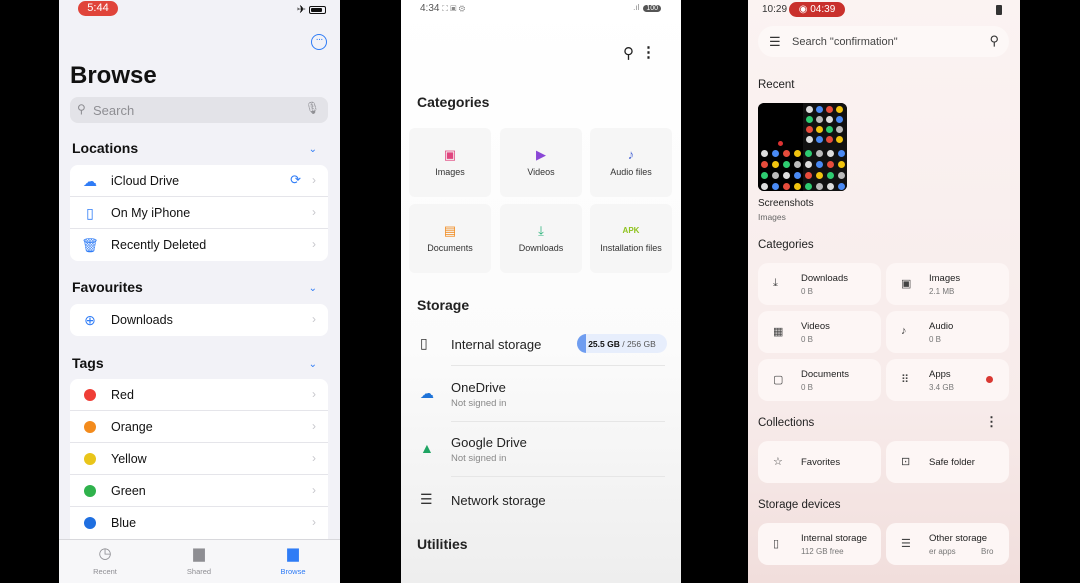 Image resolution: width=1080 pixels, height=583 pixels. I want to click on menu-icon: ☰, so click(775, 42).